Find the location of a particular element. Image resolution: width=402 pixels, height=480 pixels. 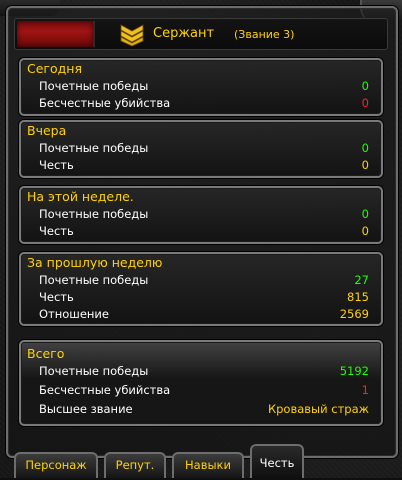

sergeant-chevrons-icon is located at coordinates (132, 35).